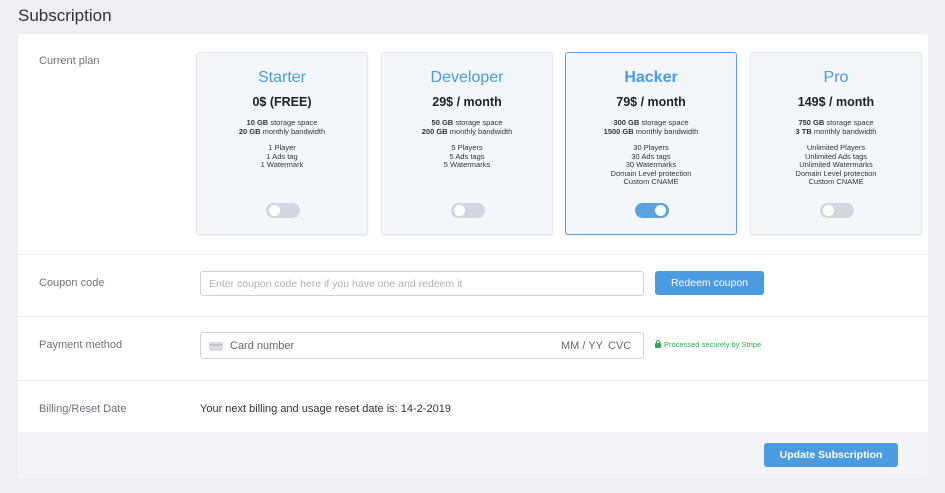 The width and height of the screenshot is (945, 493). What do you see at coordinates (708, 344) in the screenshot?
I see `stripe-secure-note: Processed securely by Stripe` at bounding box center [708, 344].